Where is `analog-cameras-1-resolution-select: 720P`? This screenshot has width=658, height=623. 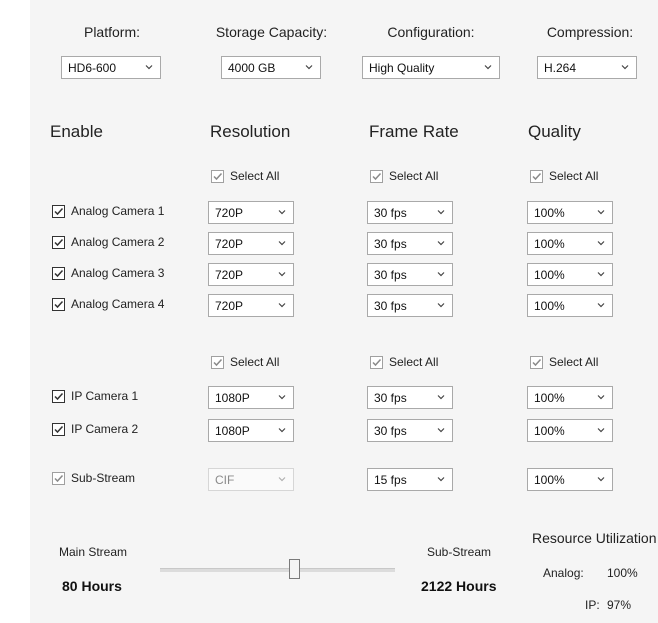 analog-cameras-1-resolution-select: 720P is located at coordinates (251, 212).